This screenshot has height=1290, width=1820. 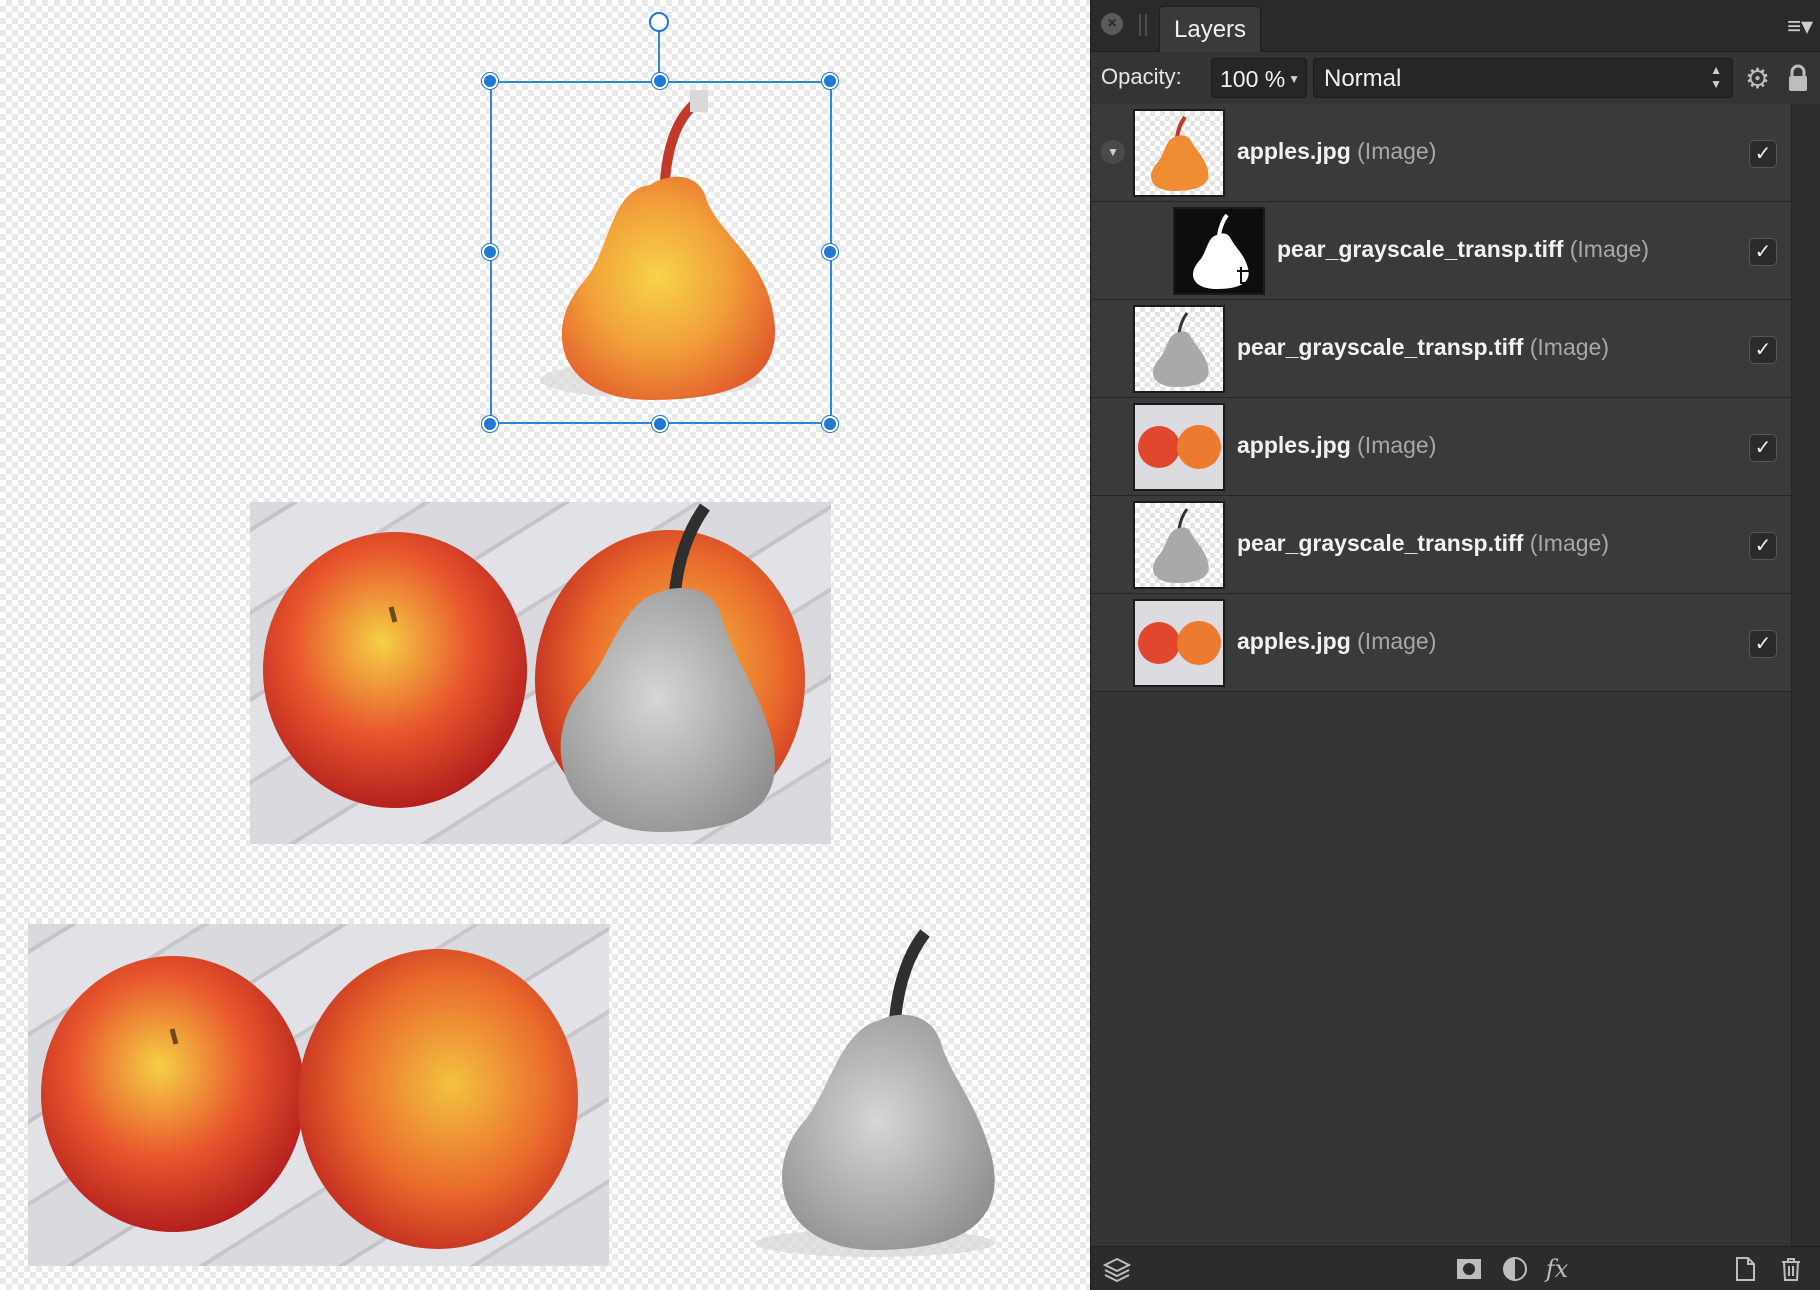 I want to click on layer-row: ▼ apples.jpg (Image) ✓, so click(x=1441, y=153).